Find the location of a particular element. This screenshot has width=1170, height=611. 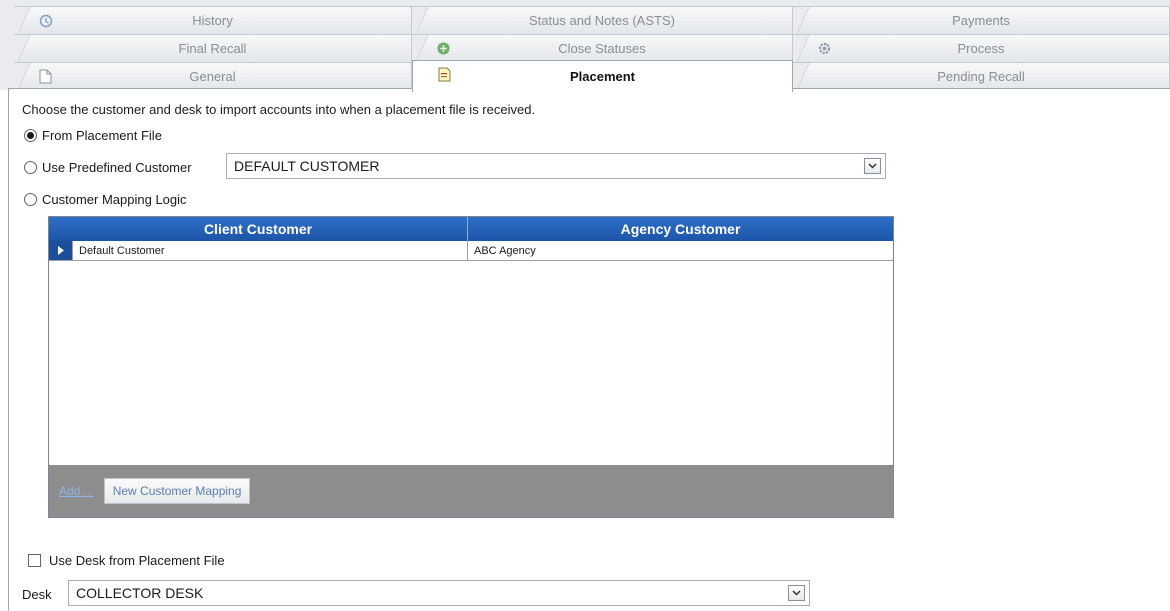

radio-customer-mapping-logic: Customer Mapping Logic is located at coordinates (105, 199).